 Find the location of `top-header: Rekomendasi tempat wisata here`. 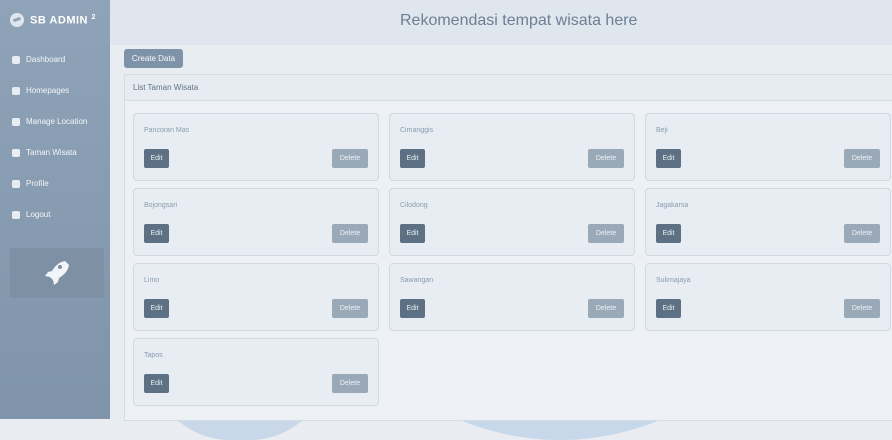

top-header: Rekomendasi tempat wisata here is located at coordinates (501, 22).